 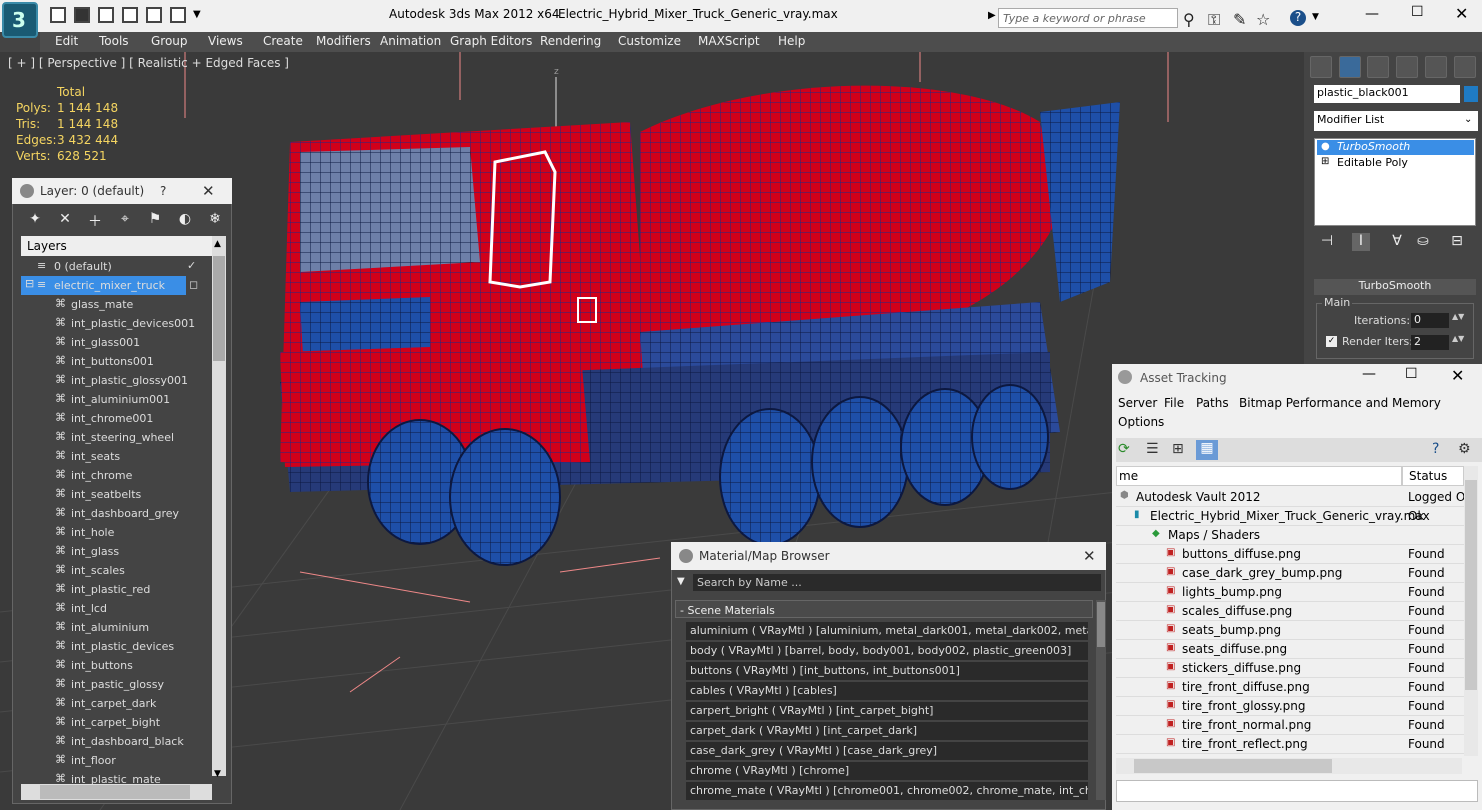 What do you see at coordinates (116, 304) in the screenshot?
I see `layer-item: ⌘ glass_mate` at bounding box center [116, 304].